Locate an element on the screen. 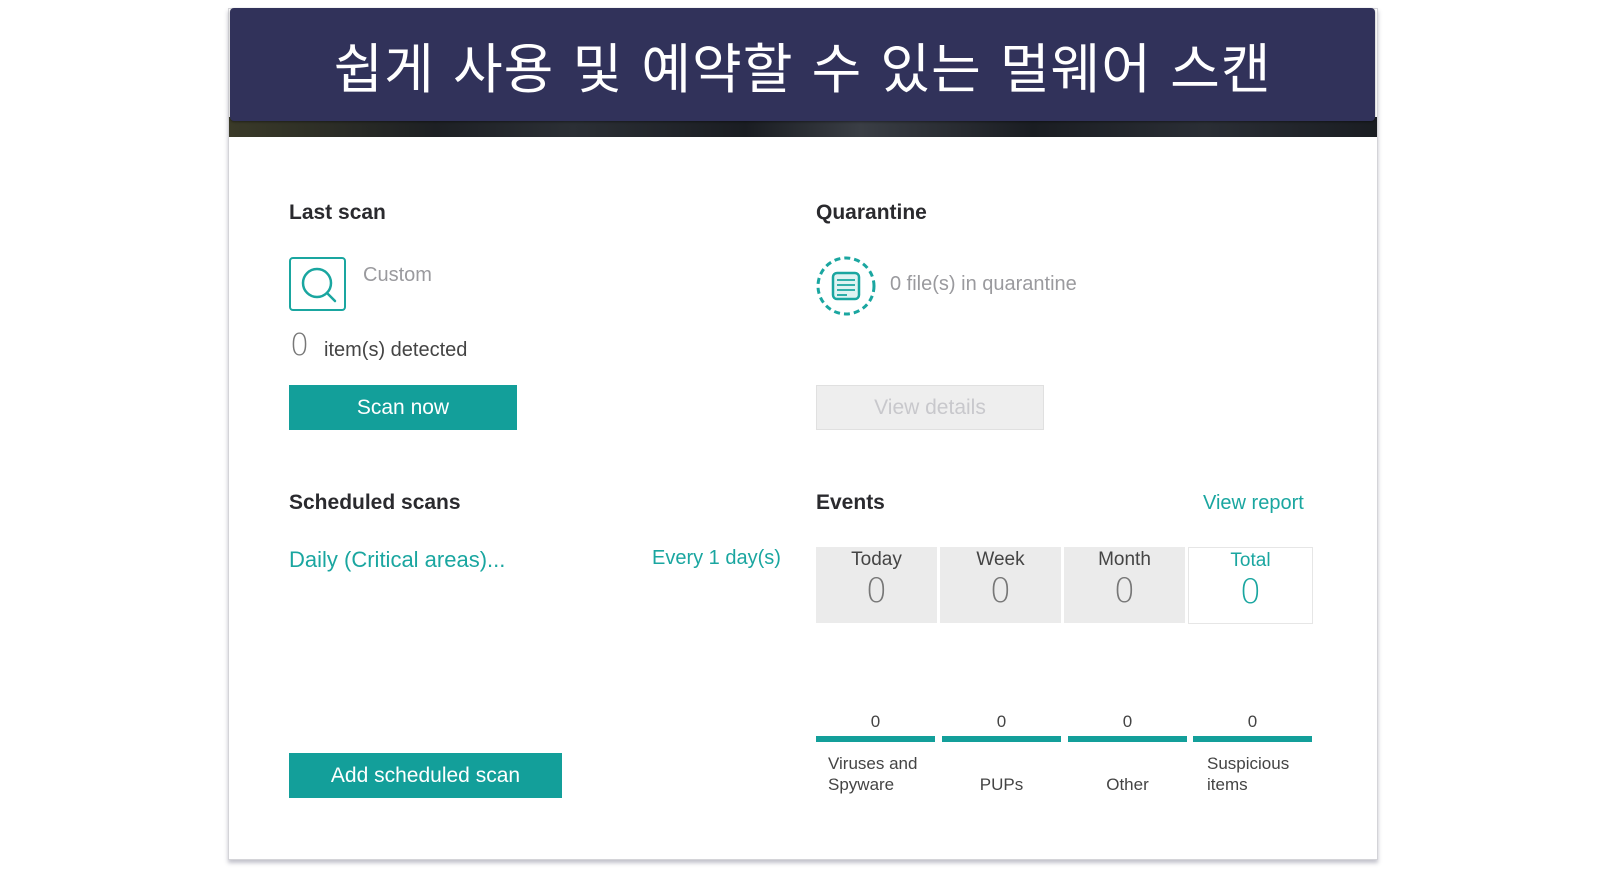  scan-now-button: Scan now is located at coordinates (403, 407).